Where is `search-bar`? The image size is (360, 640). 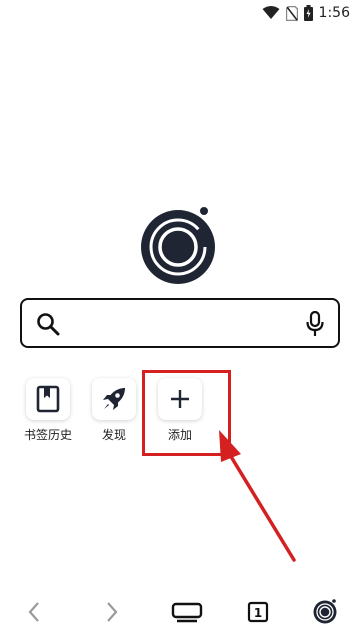 search-bar is located at coordinates (180, 323).